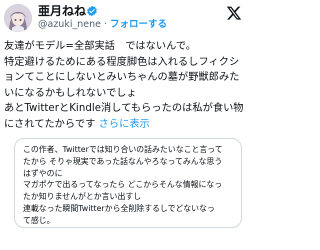  Describe the element at coordinates (123, 149) in the screenshot. I see `quote-line: この作者、Twitterでは知り合いの話みたいなこと言って` at that location.